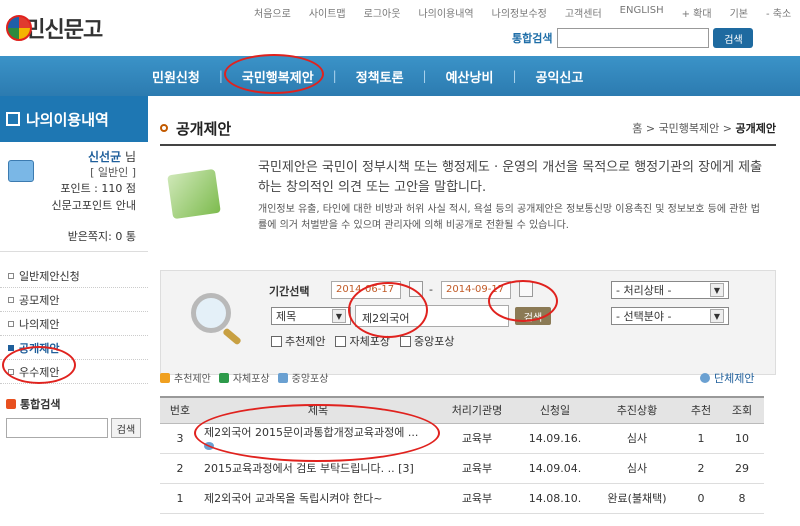 The height and width of the screenshot is (526, 800). I want to click on nav-item-public-report: 공익신고, so click(559, 76).